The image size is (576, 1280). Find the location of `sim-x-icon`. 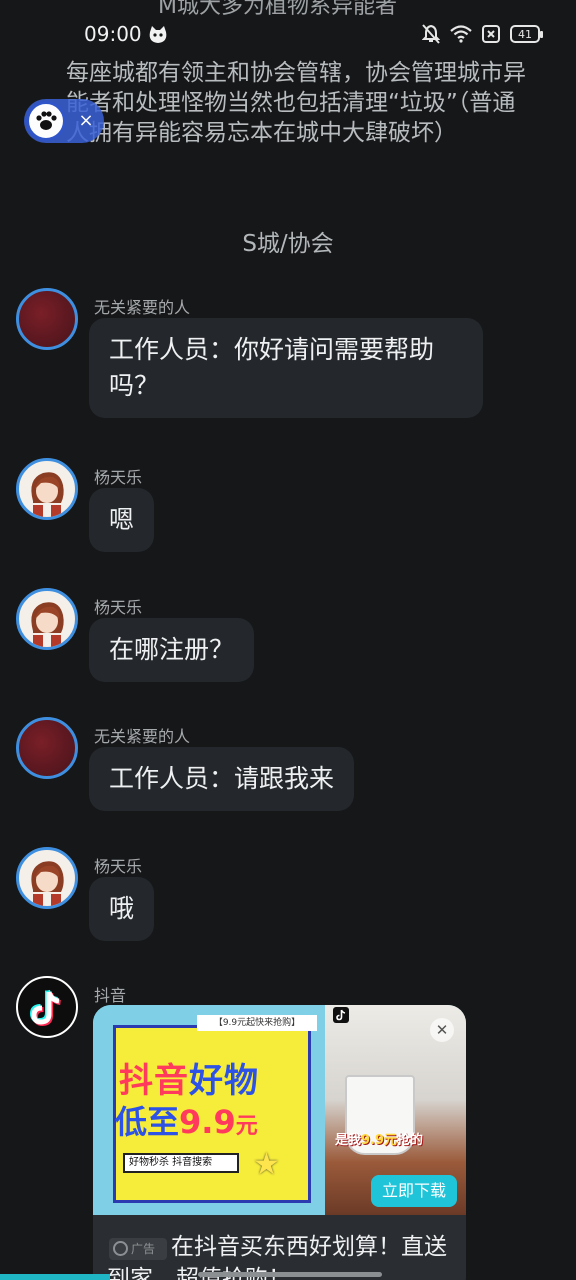

sim-x-icon is located at coordinates (491, 34).